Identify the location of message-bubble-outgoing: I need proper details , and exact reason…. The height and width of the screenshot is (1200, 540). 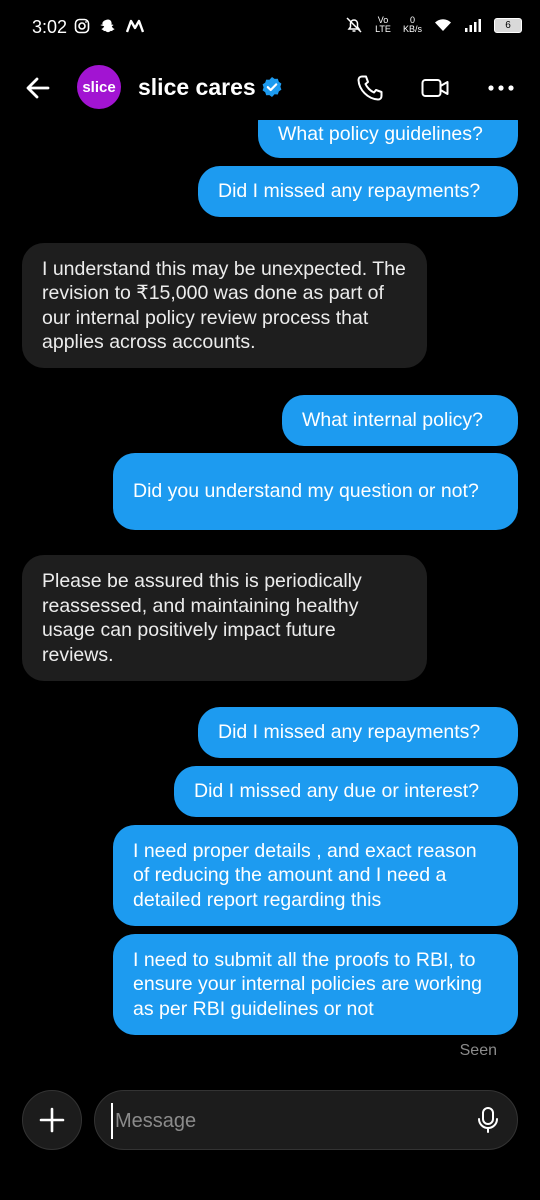
(315, 875).